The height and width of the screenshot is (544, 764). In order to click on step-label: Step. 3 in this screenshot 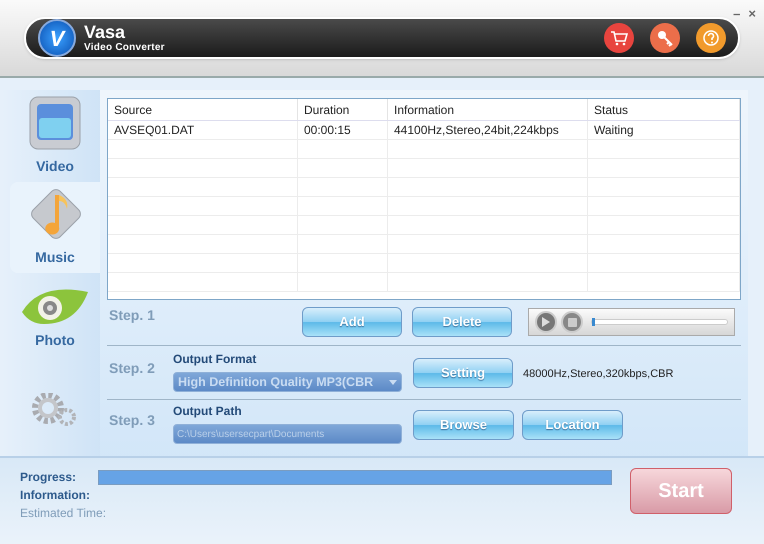, I will do `click(132, 420)`.